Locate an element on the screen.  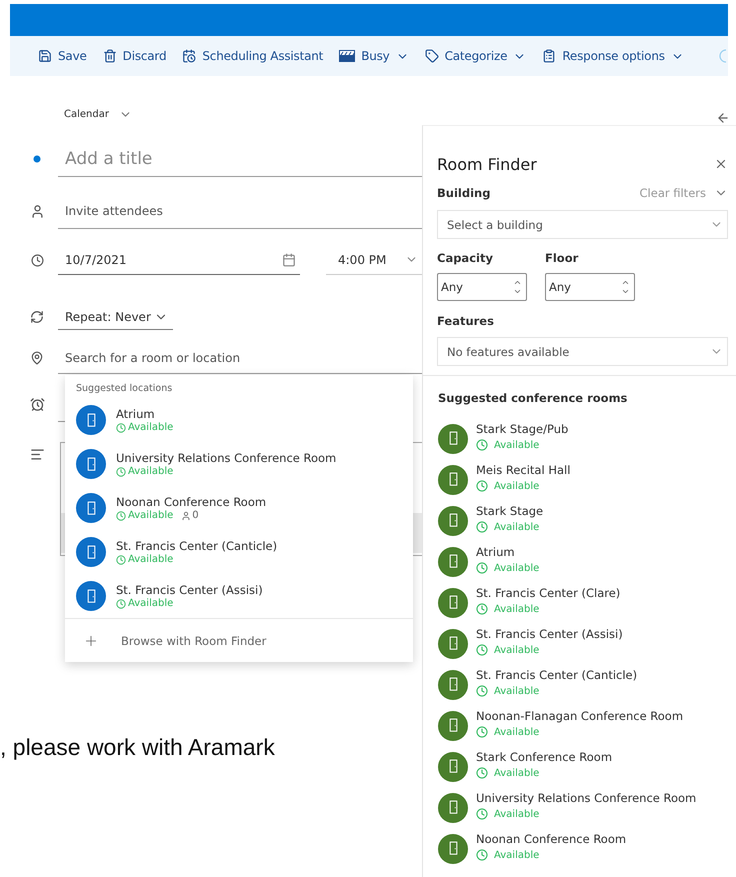
arrow-left-icon is located at coordinates (723, 118).